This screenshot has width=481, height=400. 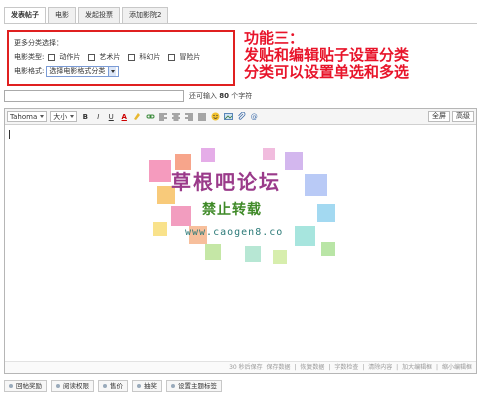 I want to click on action-label: 动作片, so click(x=70, y=57).